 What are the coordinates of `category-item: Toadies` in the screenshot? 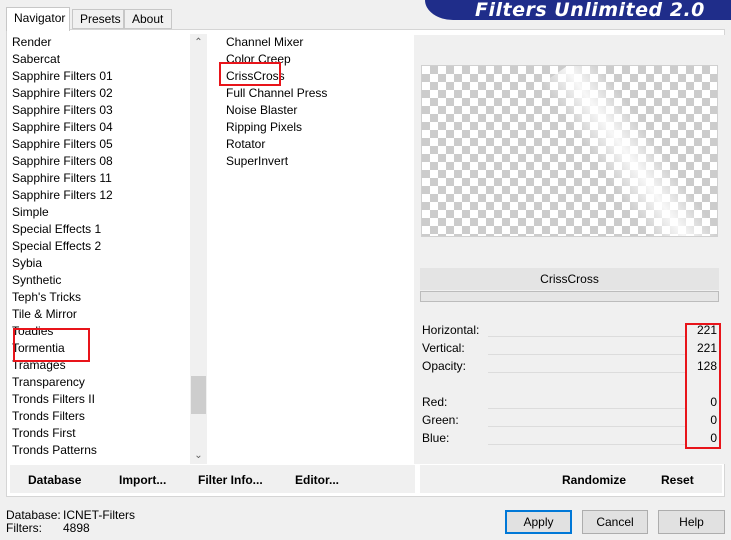 It's located at (100, 331).